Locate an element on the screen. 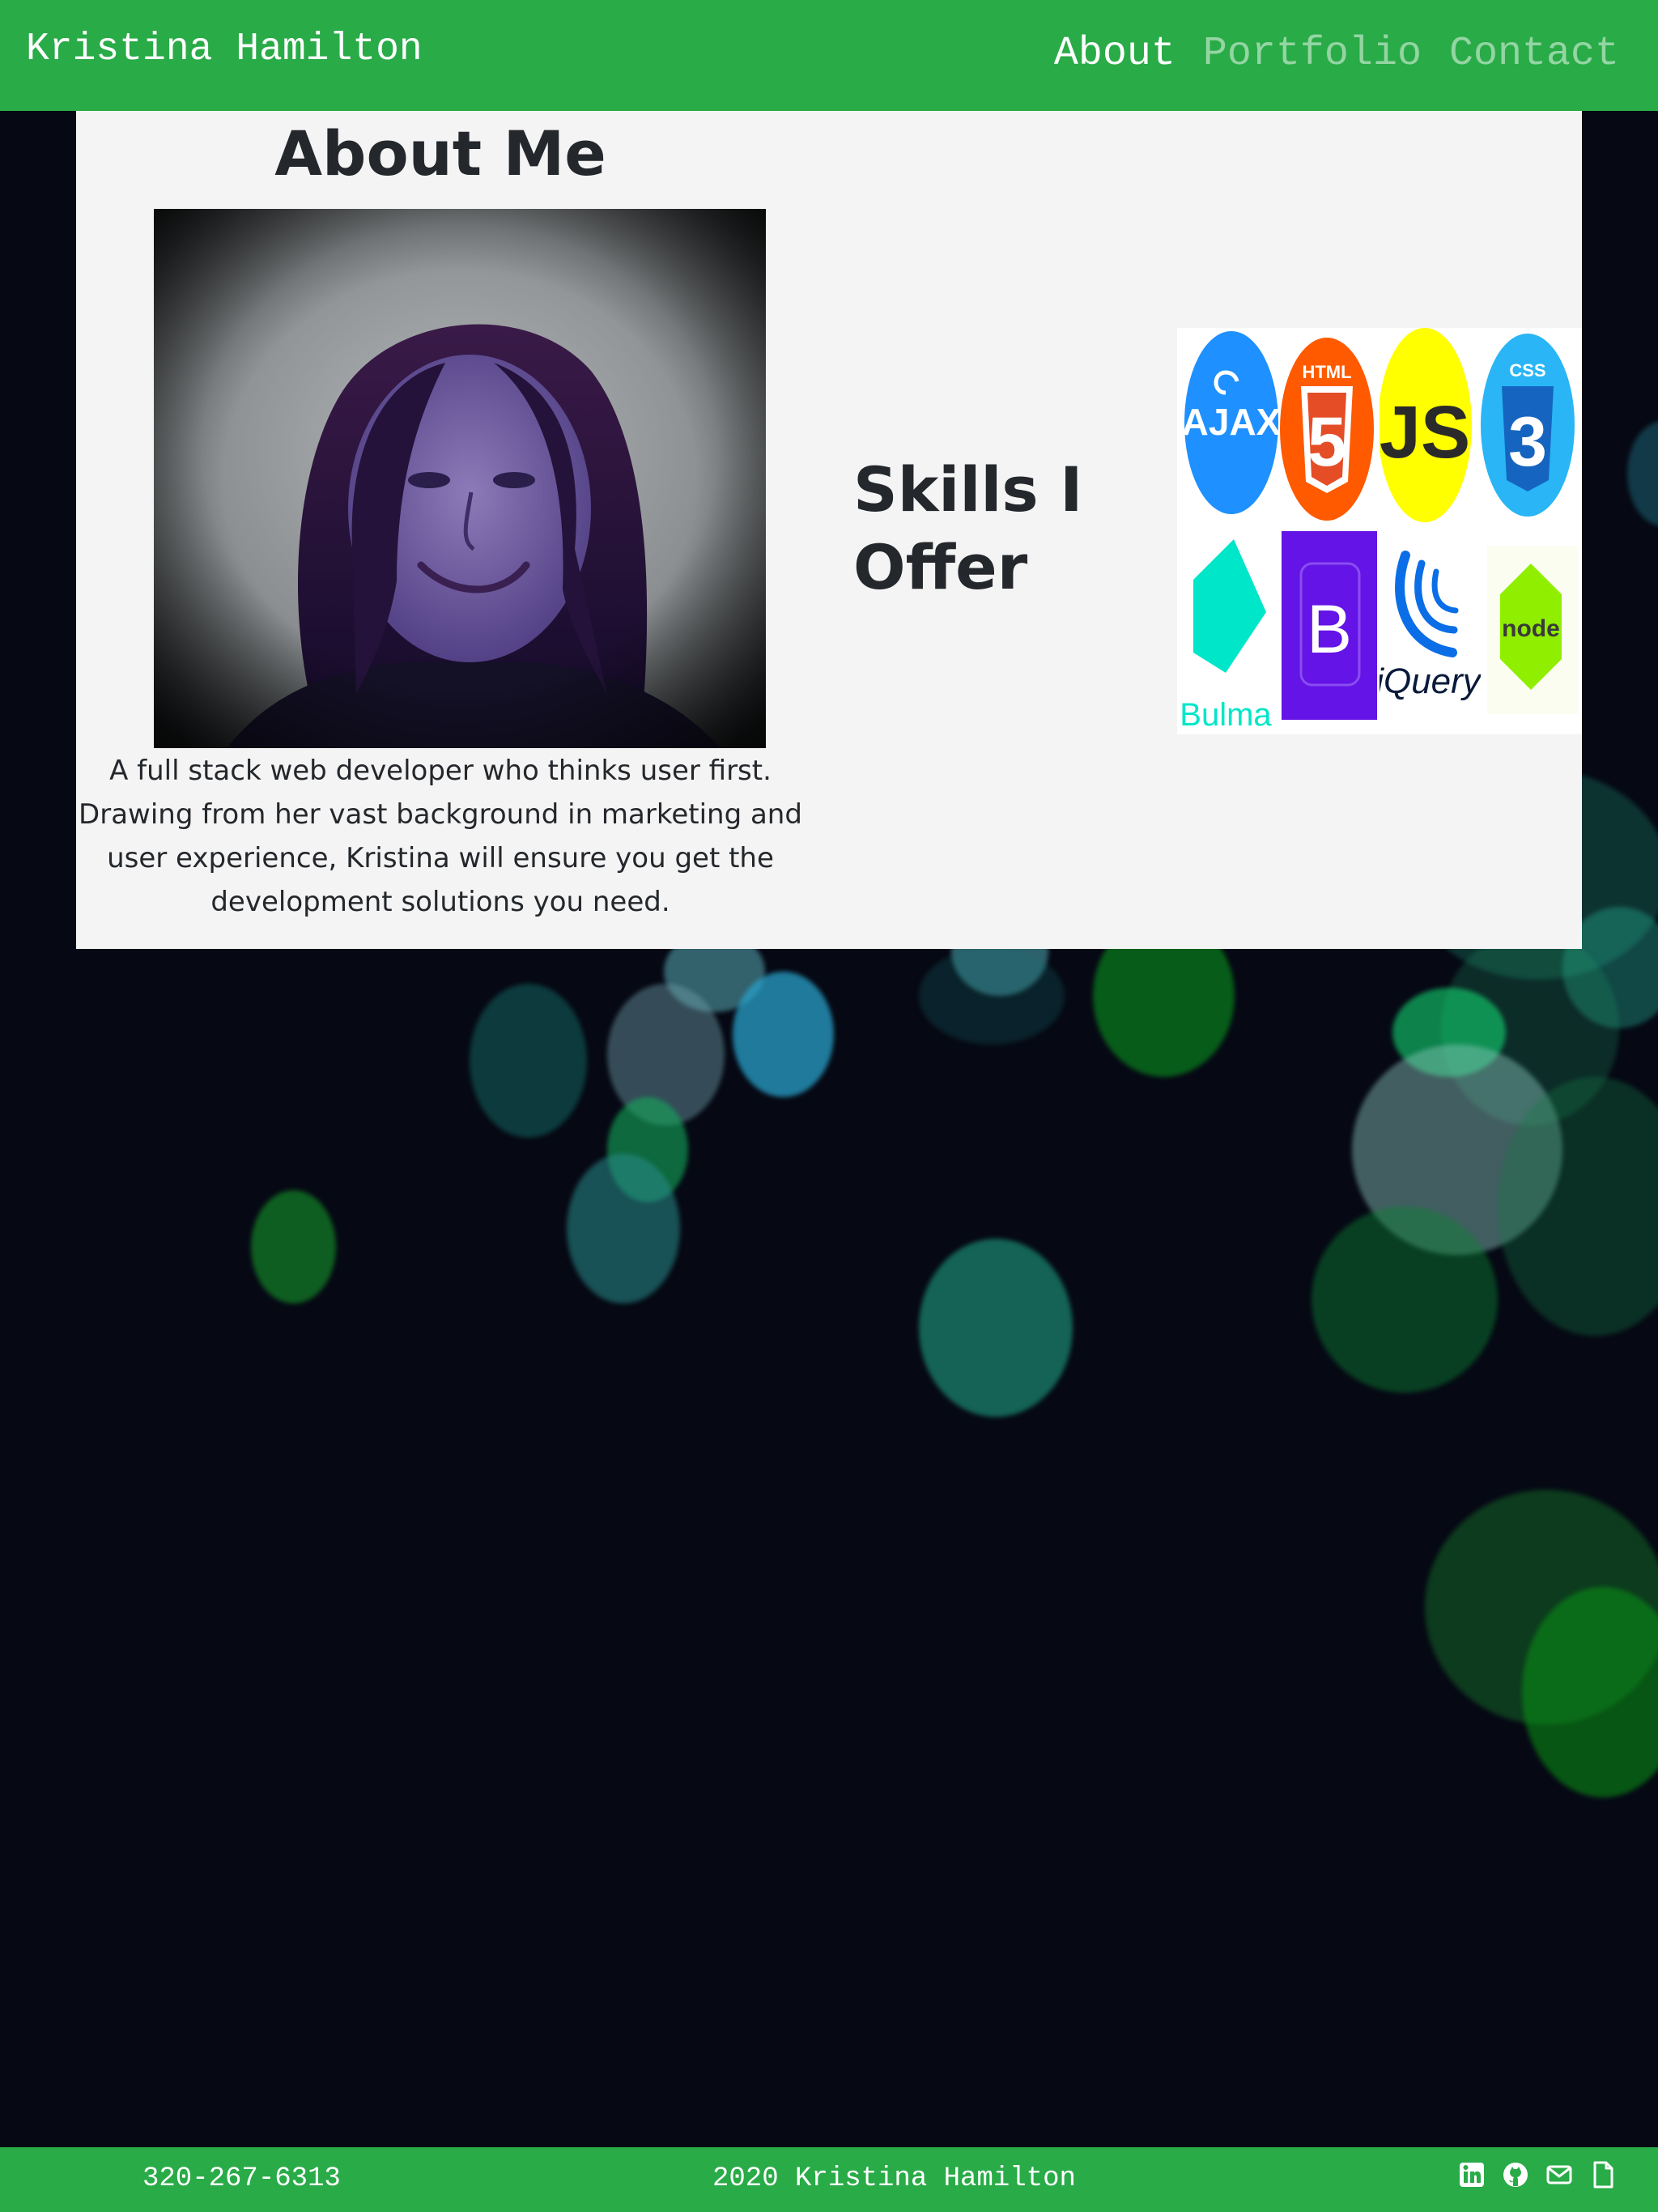 This screenshot has width=1658, height=2212. email-icon is located at coordinates (1559, 2175).